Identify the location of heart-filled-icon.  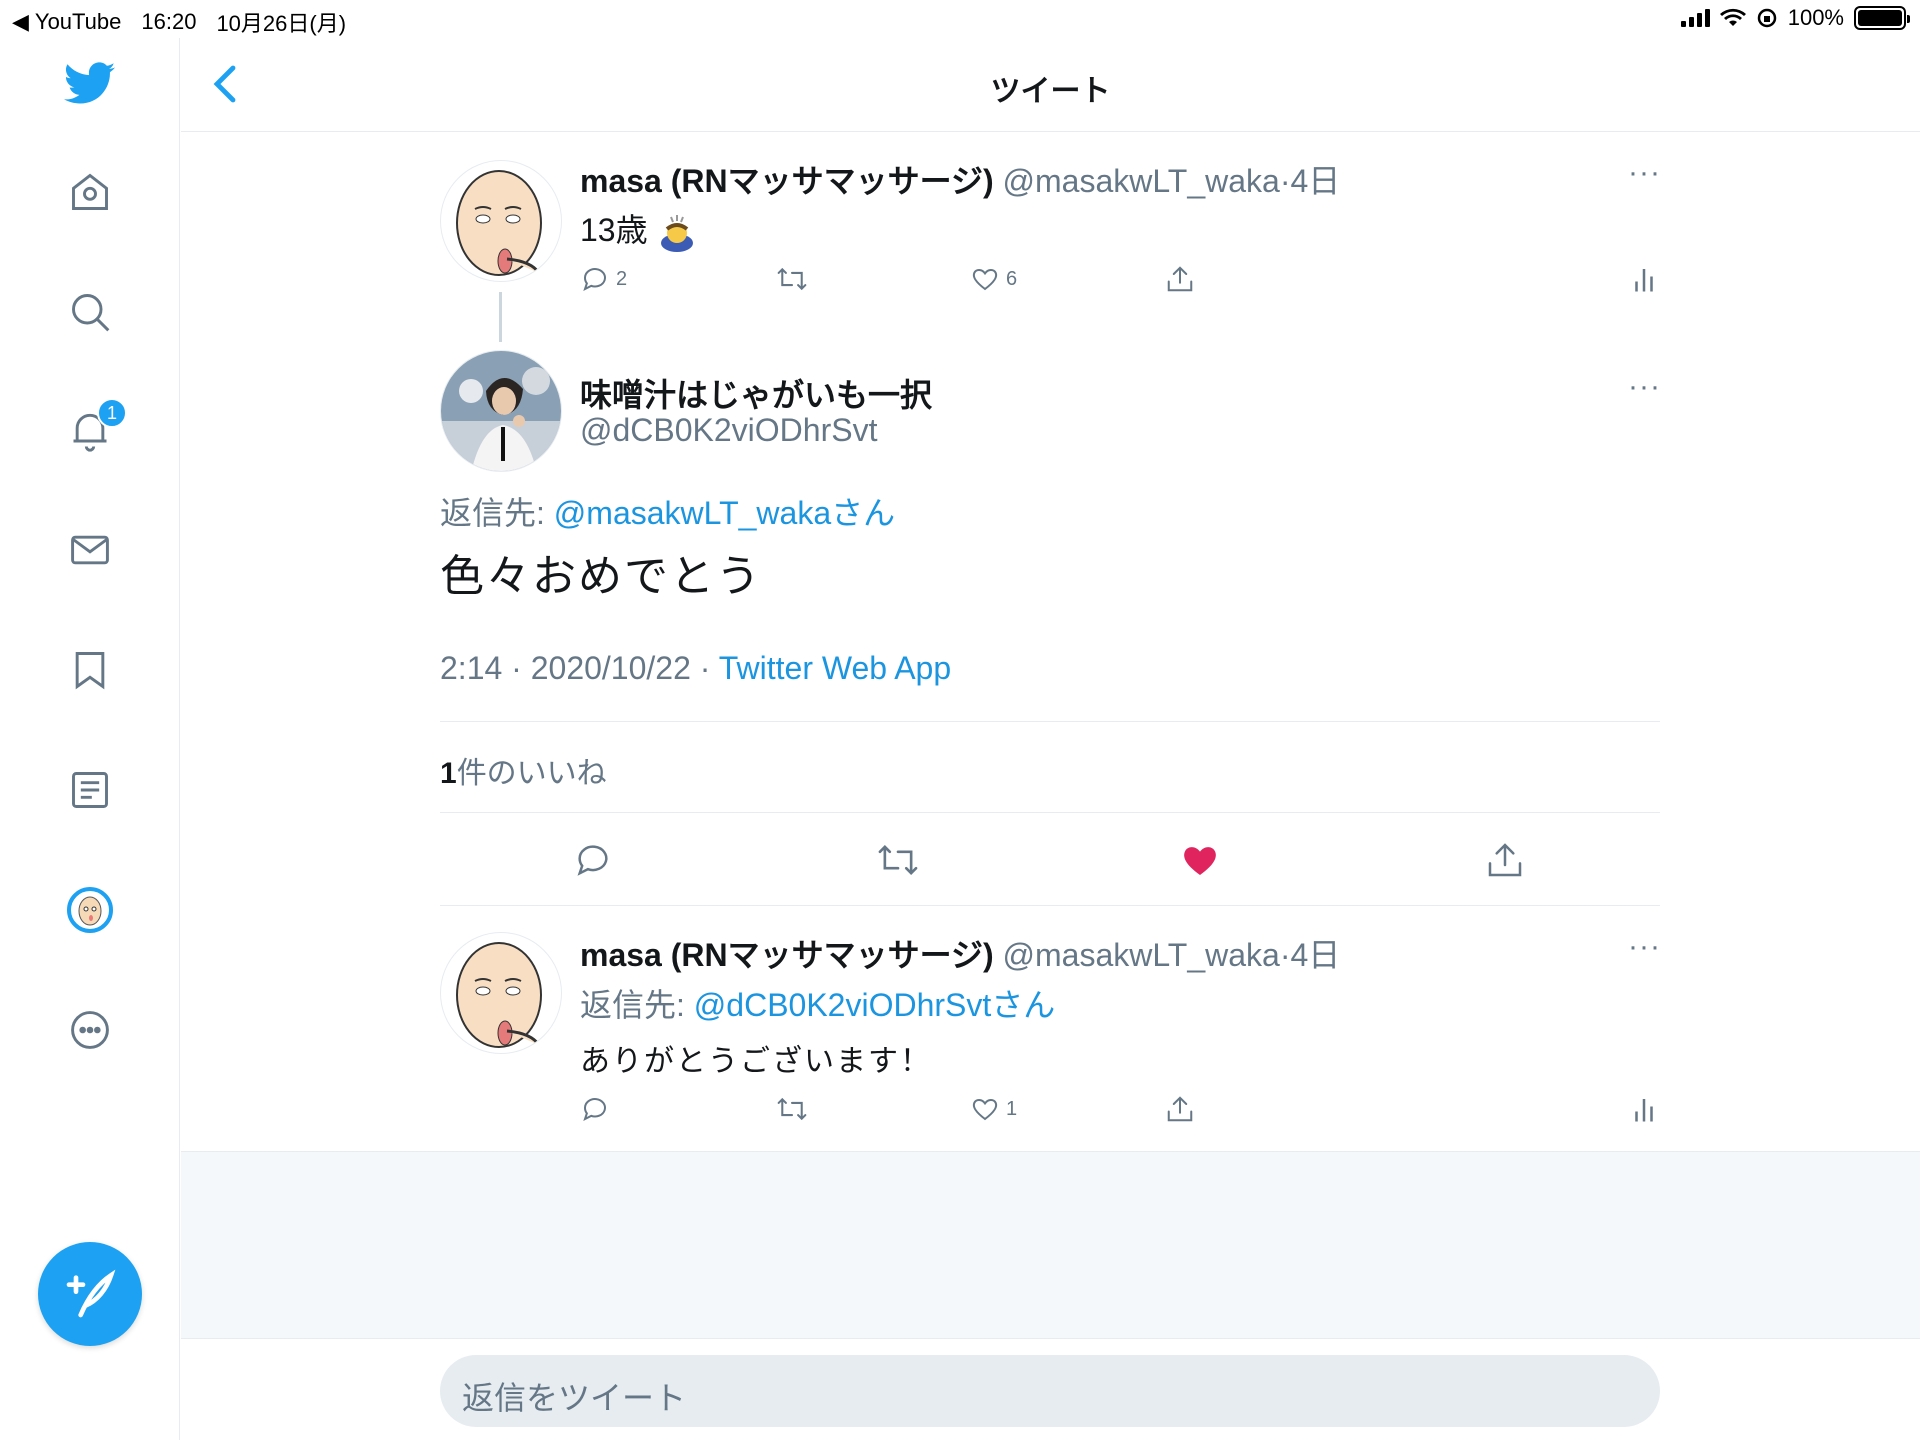
(1200, 861).